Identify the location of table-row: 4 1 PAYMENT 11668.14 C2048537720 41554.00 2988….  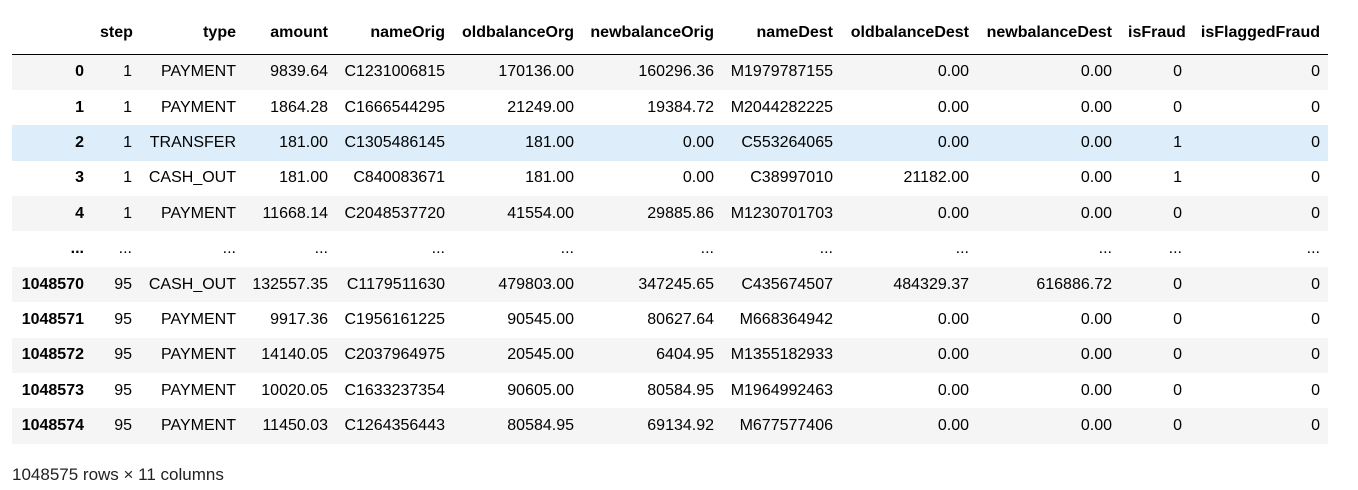
(670, 214).